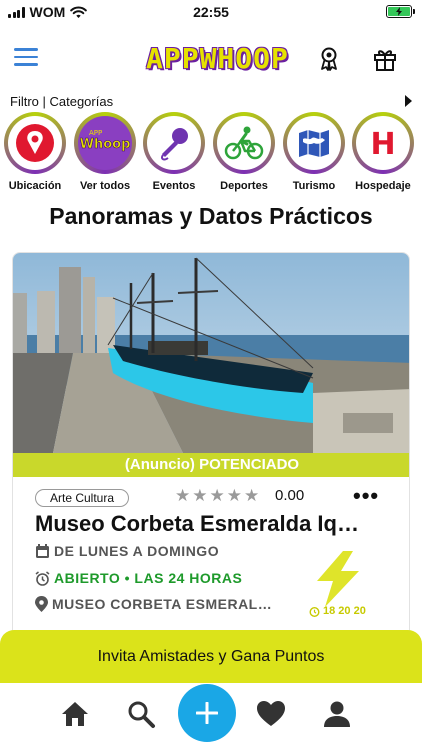  Describe the element at coordinates (314, 143) in the screenshot. I see `map-icon` at that location.